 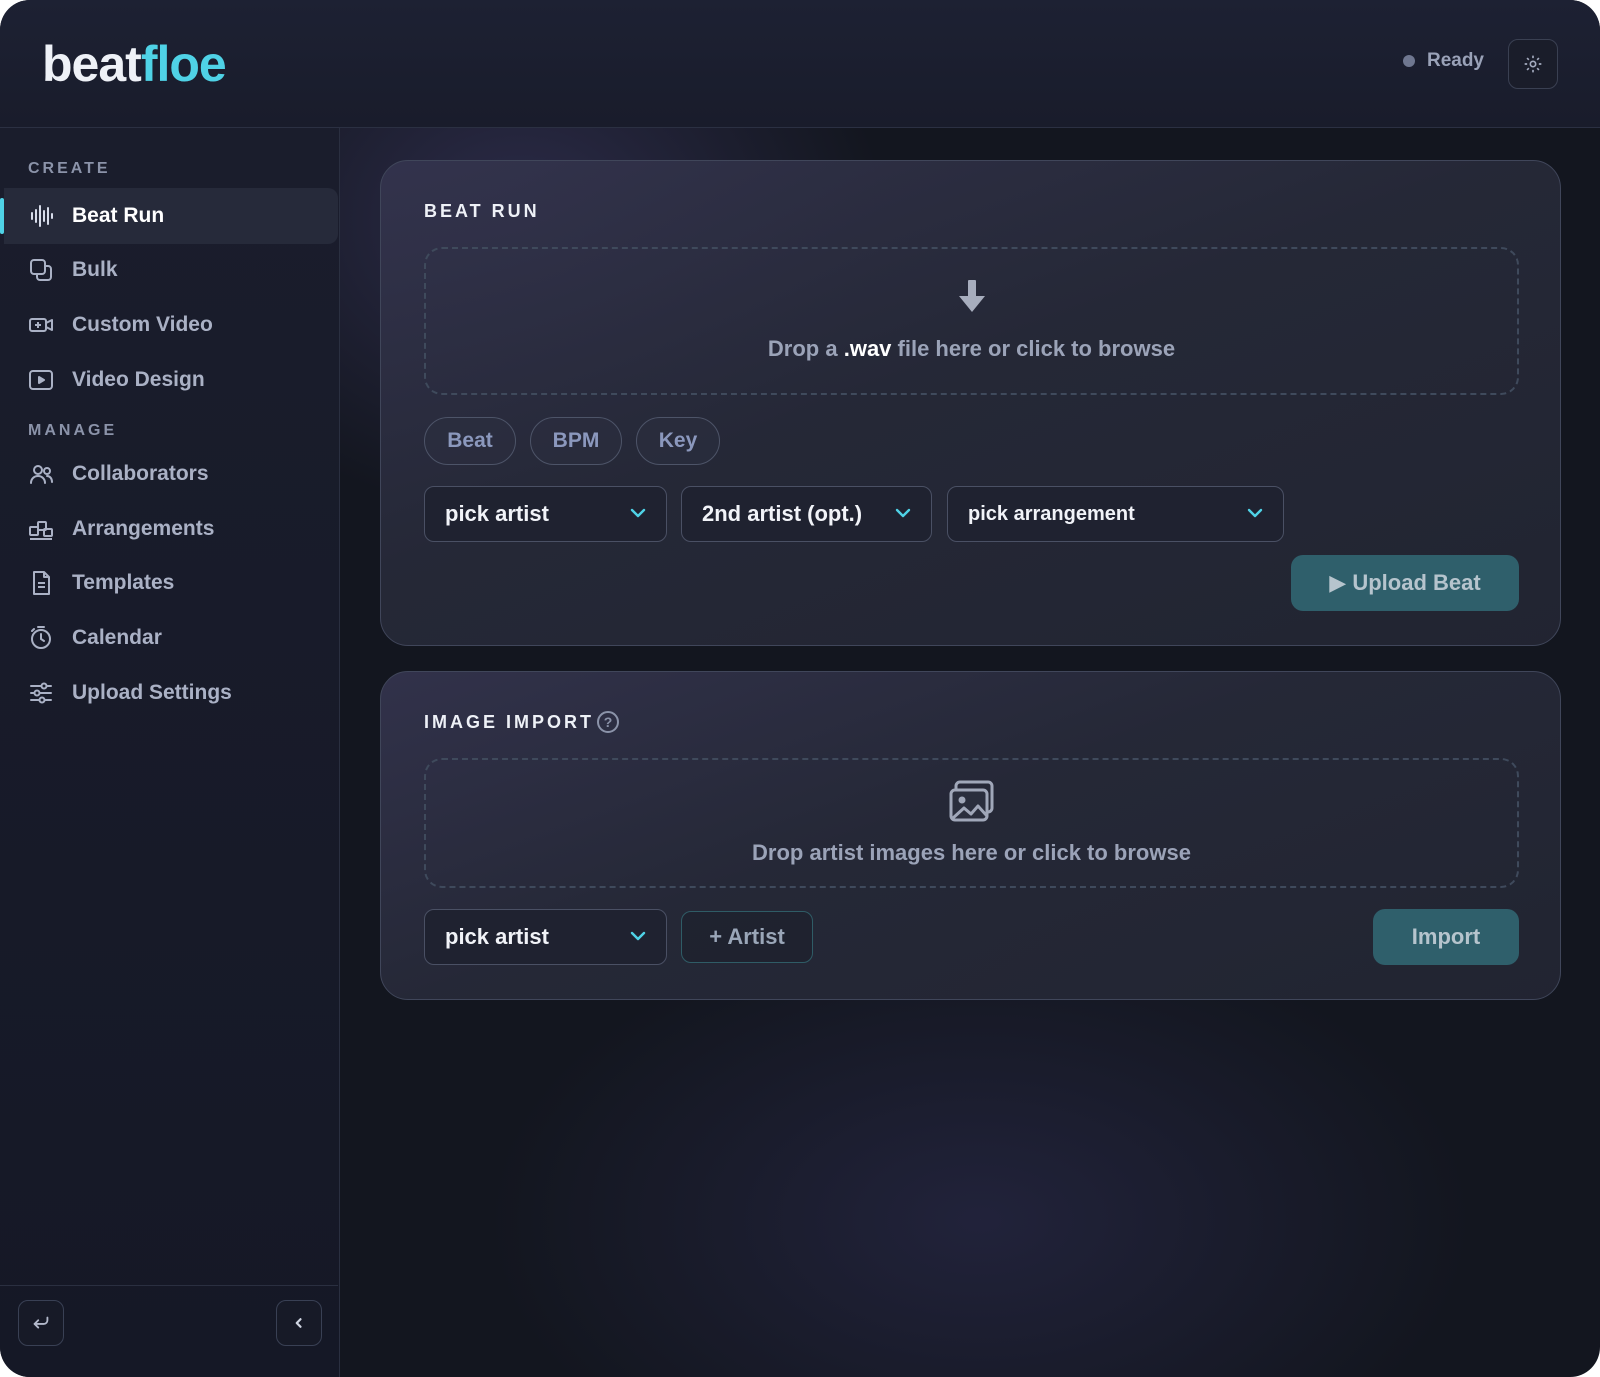 I want to click on chip-key: Key, so click(x=678, y=441).